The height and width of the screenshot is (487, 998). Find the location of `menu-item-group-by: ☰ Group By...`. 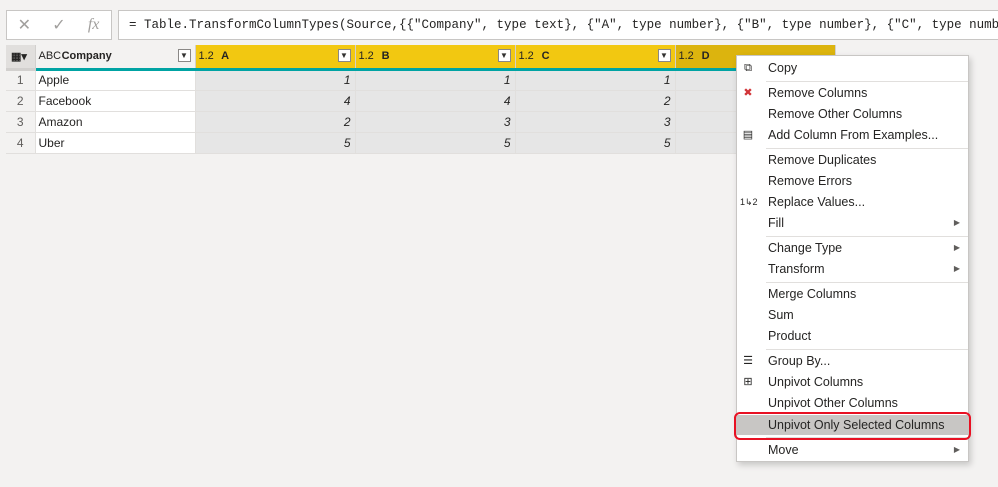

menu-item-group-by: ☰ Group By... is located at coordinates (852, 361).